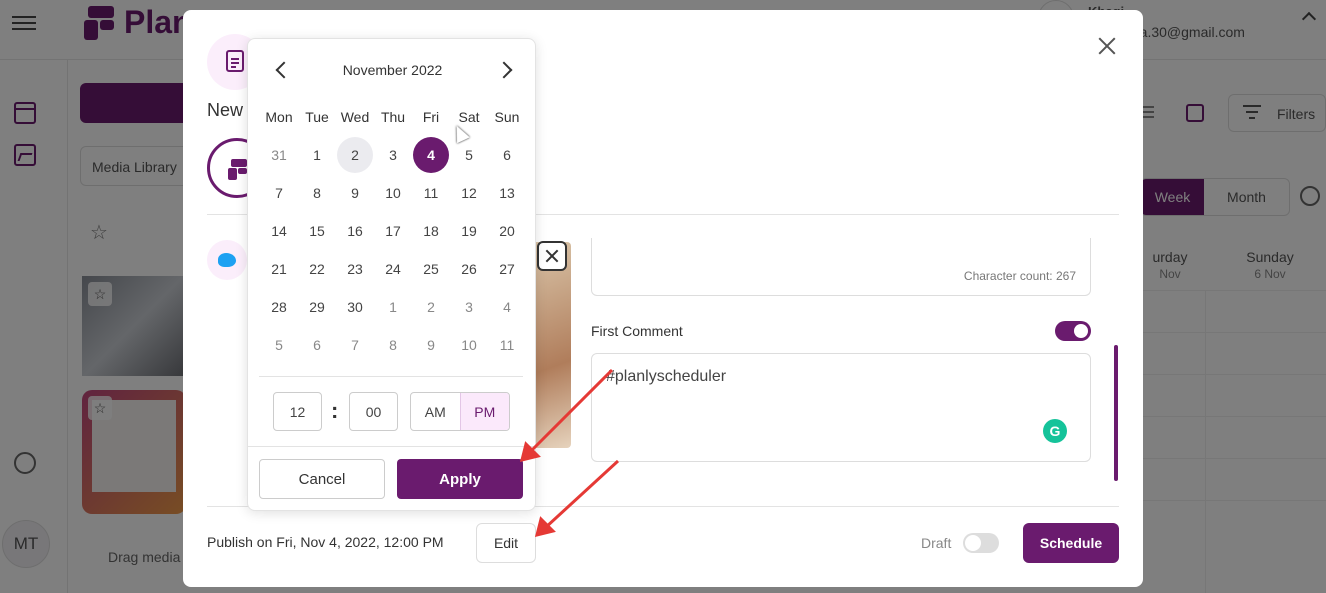 The width and height of the screenshot is (1326, 593). Describe the element at coordinates (431, 117) in the screenshot. I see `weekday-header: Fri` at that location.